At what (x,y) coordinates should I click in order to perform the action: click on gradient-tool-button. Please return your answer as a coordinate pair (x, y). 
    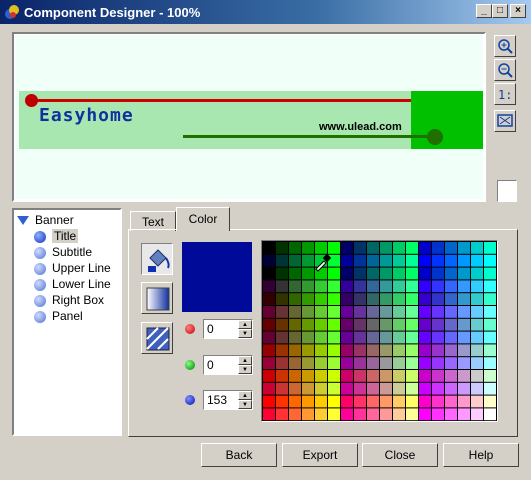
    Looking at the image, I should click on (157, 298).